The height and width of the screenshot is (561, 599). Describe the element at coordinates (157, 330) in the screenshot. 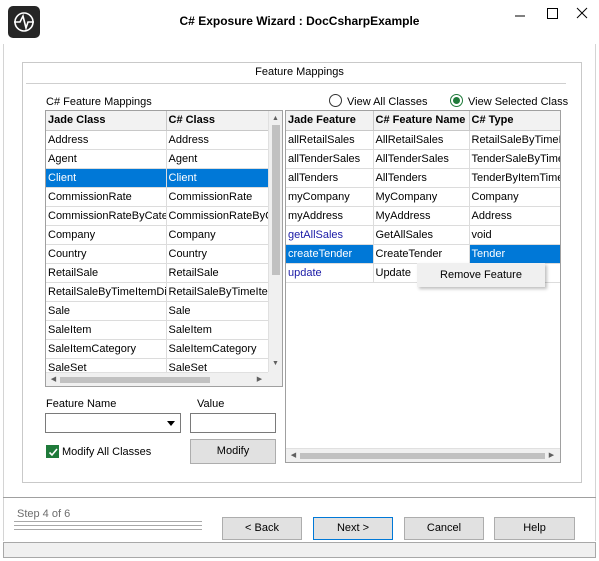

I see `table-row: SaleItem SaleItem` at that location.